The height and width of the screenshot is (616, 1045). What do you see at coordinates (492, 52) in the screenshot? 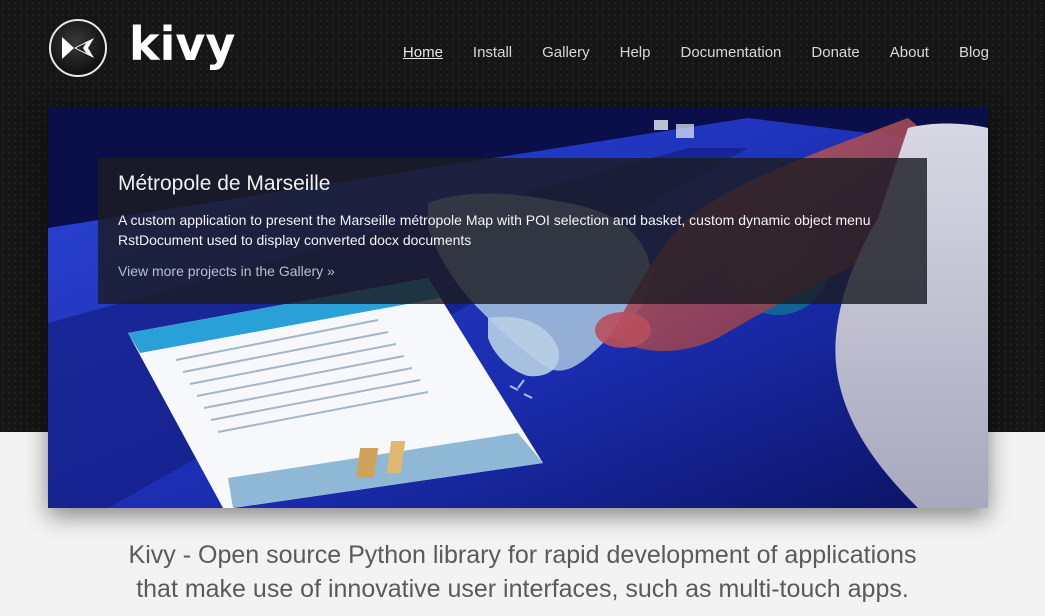
I see `nav-install: Install` at bounding box center [492, 52].